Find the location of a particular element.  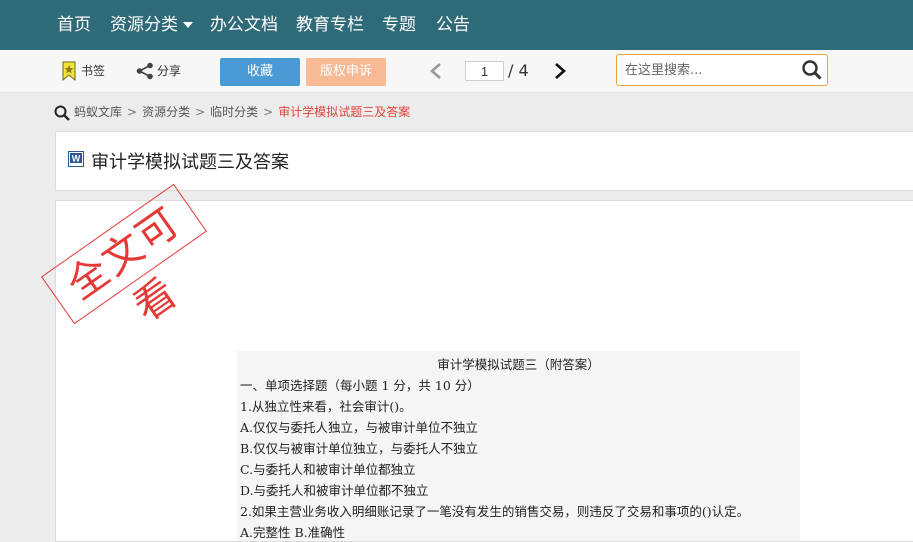

page-total: / 4 is located at coordinates (518, 70).